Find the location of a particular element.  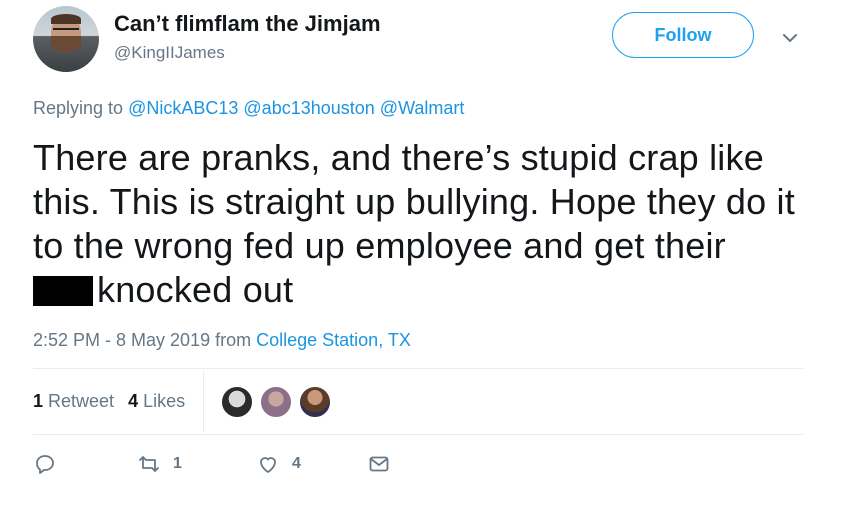

avatar-hair is located at coordinates (66, 19).